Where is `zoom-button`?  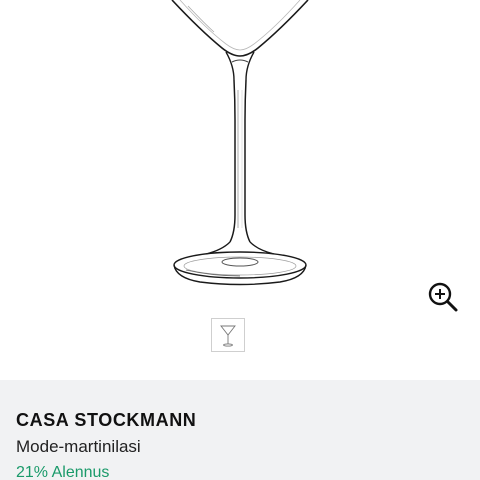
zoom-button is located at coordinates (443, 297).